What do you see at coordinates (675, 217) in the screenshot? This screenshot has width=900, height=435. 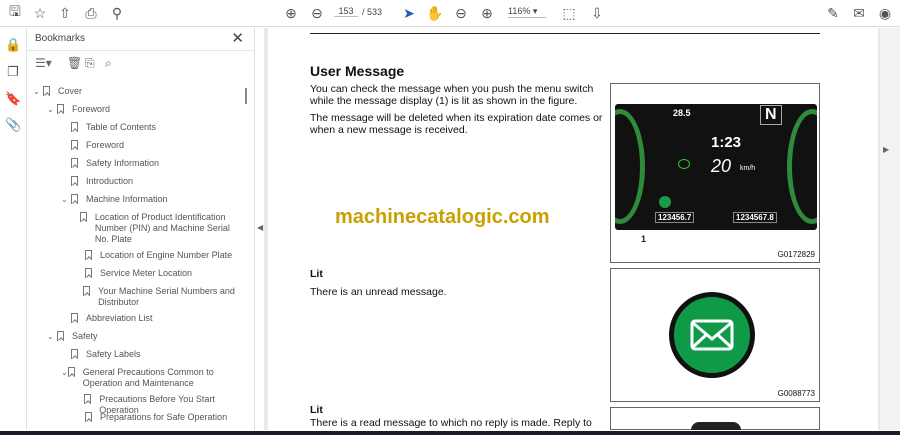 I see `odometer: 123456.7` at bounding box center [675, 217].